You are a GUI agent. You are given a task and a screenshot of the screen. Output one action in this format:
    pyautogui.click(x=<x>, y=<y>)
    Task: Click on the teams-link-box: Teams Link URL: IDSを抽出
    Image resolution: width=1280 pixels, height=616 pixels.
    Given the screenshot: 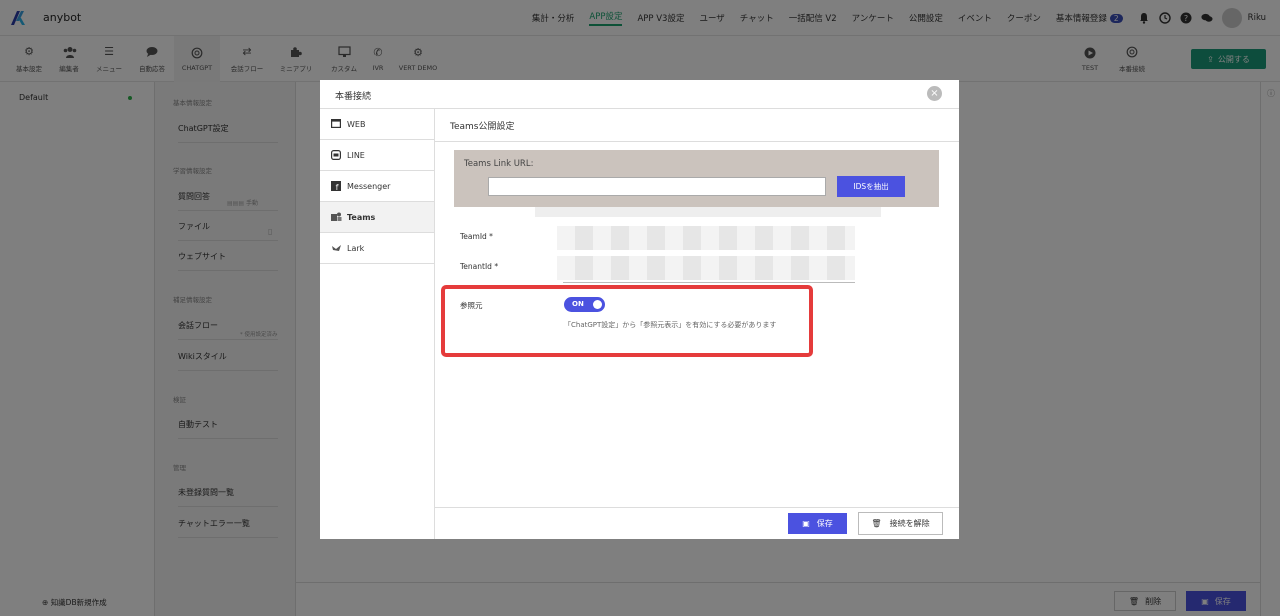 What is the action you would take?
    pyautogui.click(x=696, y=178)
    